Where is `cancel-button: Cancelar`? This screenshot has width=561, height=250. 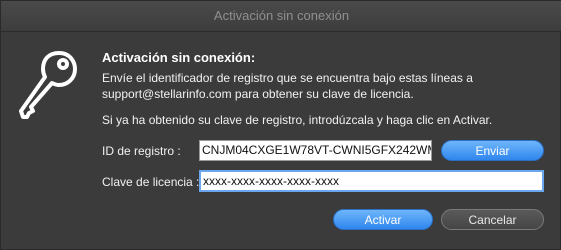
cancel-button: Cancelar is located at coordinates (492, 219).